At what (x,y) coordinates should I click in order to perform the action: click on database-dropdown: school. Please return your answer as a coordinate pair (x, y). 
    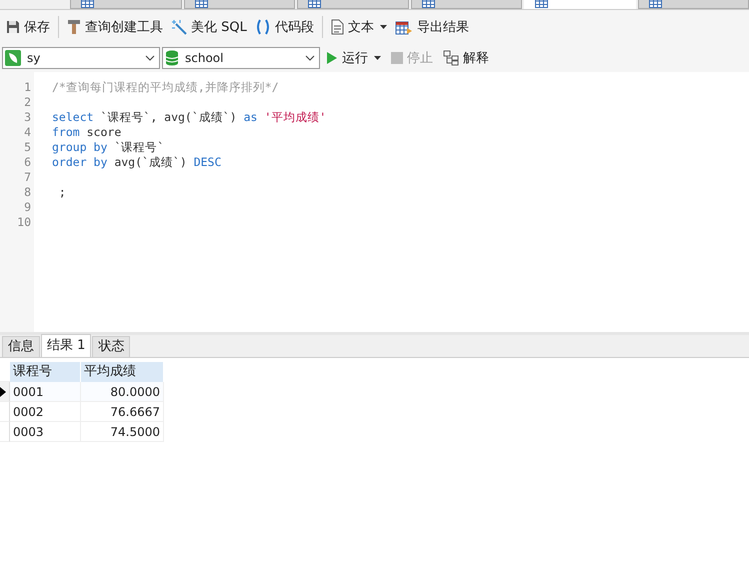
    Looking at the image, I should click on (241, 58).